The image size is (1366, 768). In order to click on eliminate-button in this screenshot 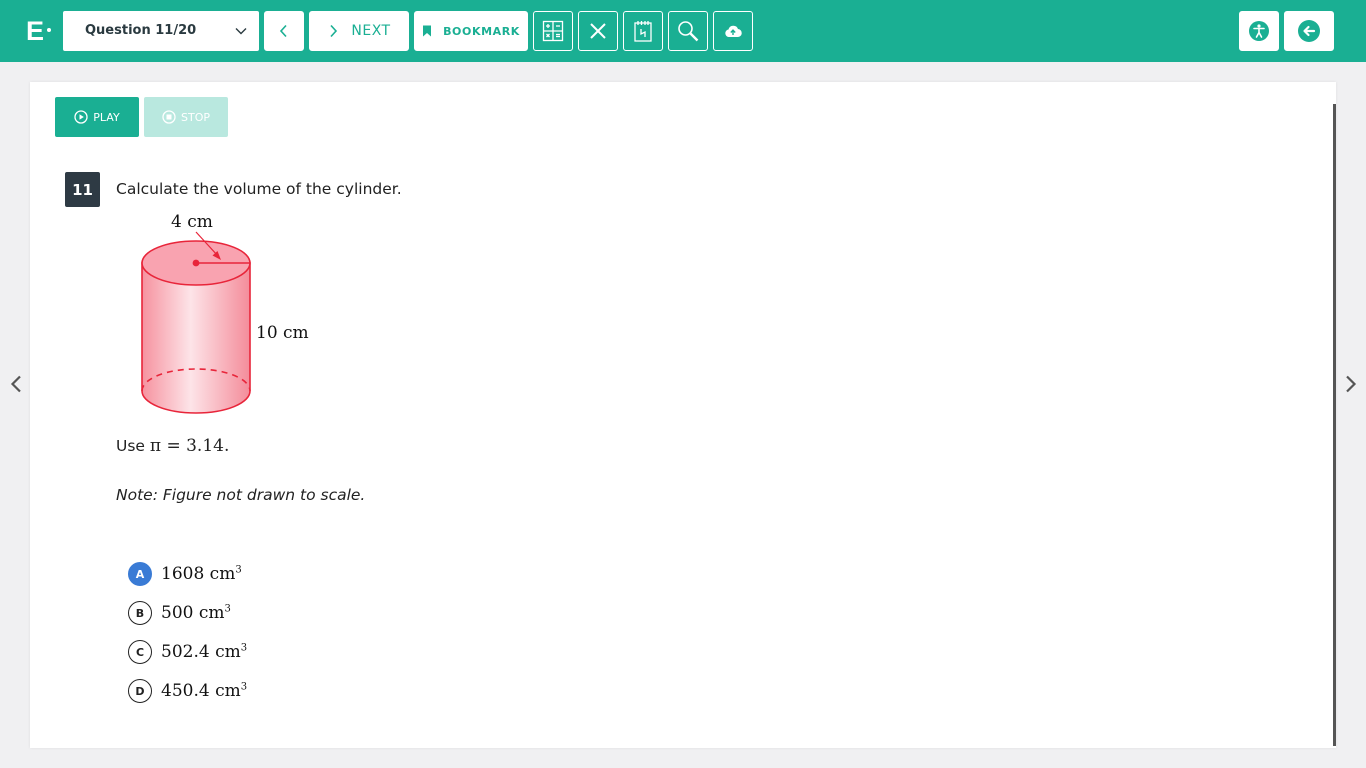, I will do `click(598, 31)`.